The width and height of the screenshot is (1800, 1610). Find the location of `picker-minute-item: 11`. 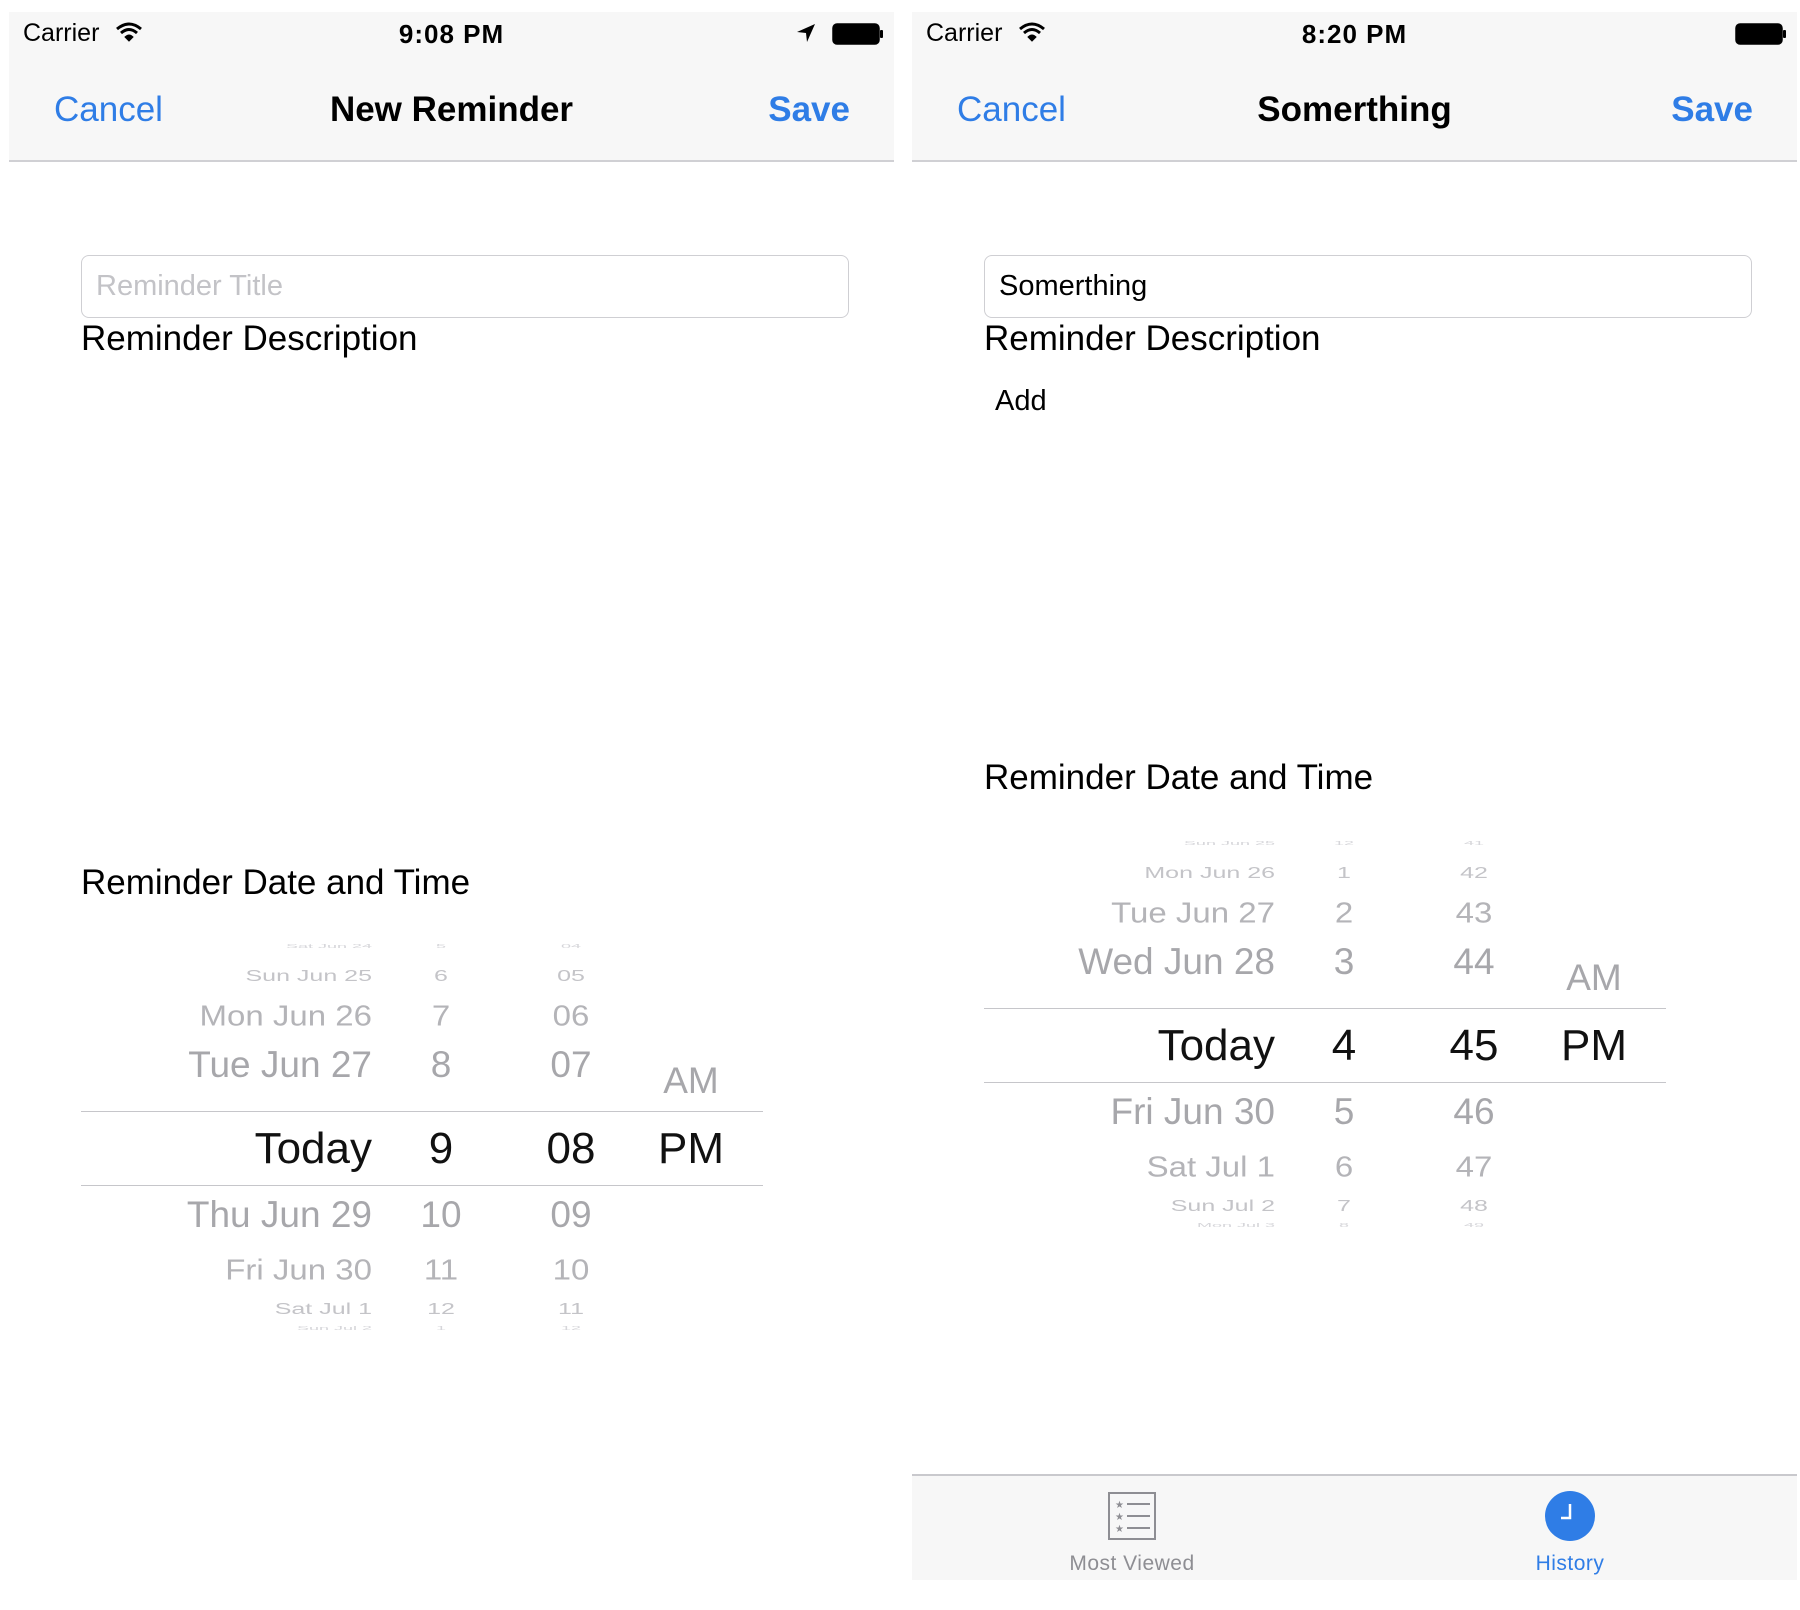

picker-minute-item: 11 is located at coordinates (571, 1309).